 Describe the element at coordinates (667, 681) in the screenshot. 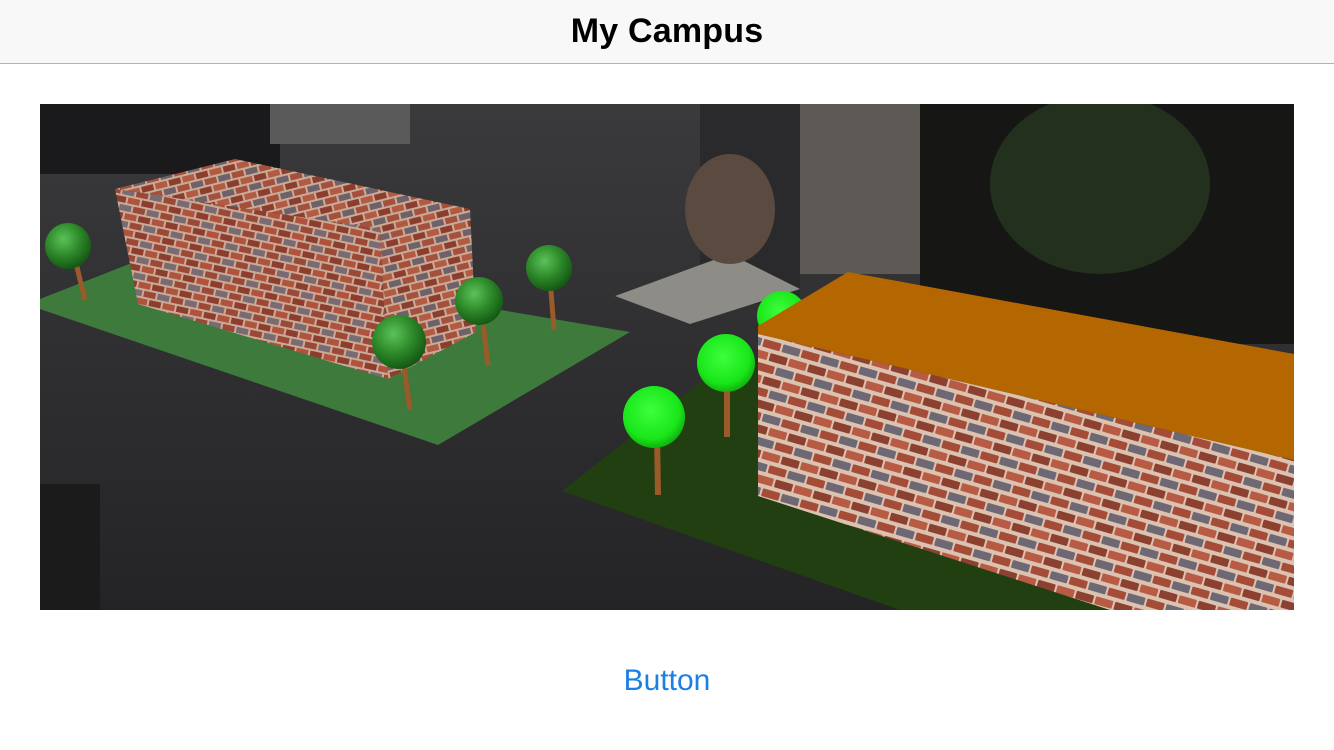

I see `primary-button: Button` at that location.